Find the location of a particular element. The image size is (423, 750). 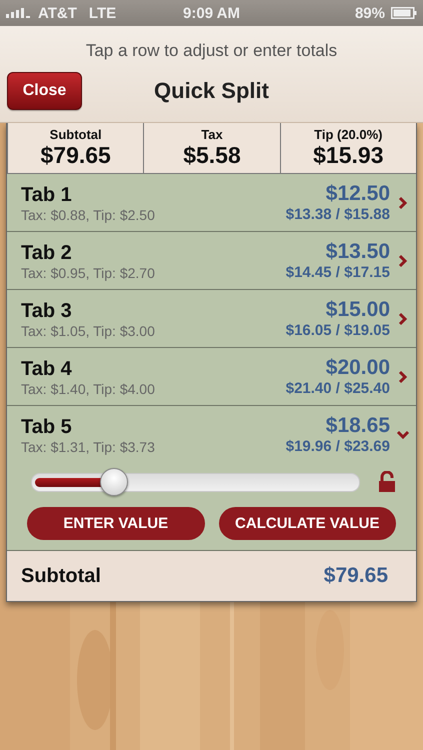

clock-time: 9:09 AM is located at coordinates (211, 13).